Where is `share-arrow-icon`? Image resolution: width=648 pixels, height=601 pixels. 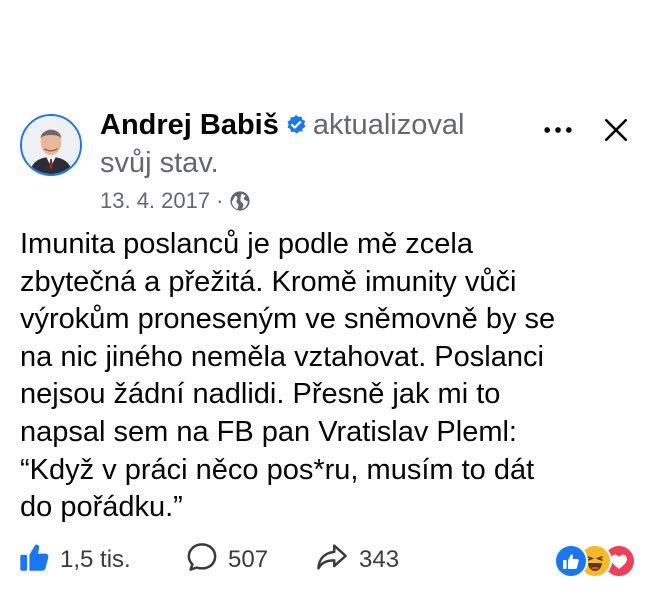
share-arrow-icon is located at coordinates (332, 560).